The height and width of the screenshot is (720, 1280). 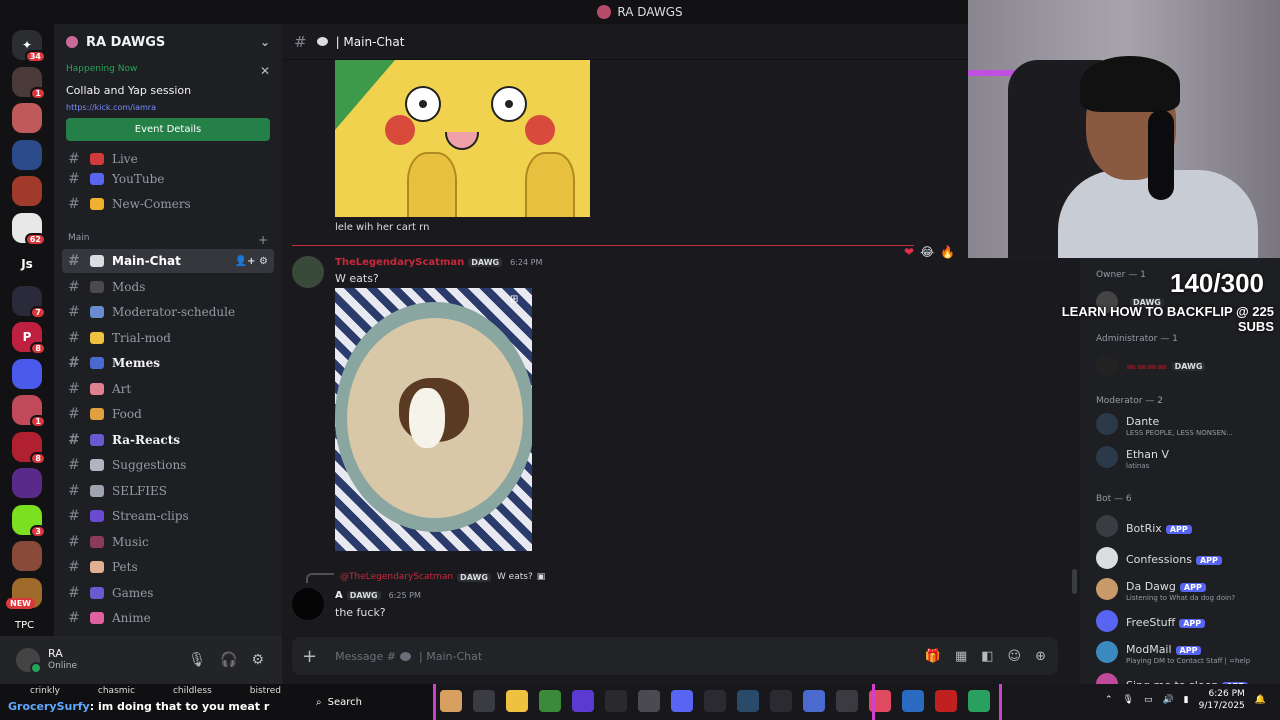 I want to click on headphones-icon: 🎧, so click(x=228, y=660).